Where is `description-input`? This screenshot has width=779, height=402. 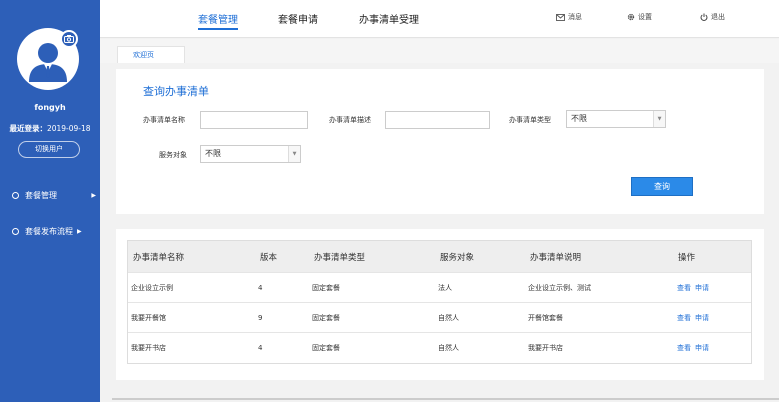 description-input is located at coordinates (437, 120).